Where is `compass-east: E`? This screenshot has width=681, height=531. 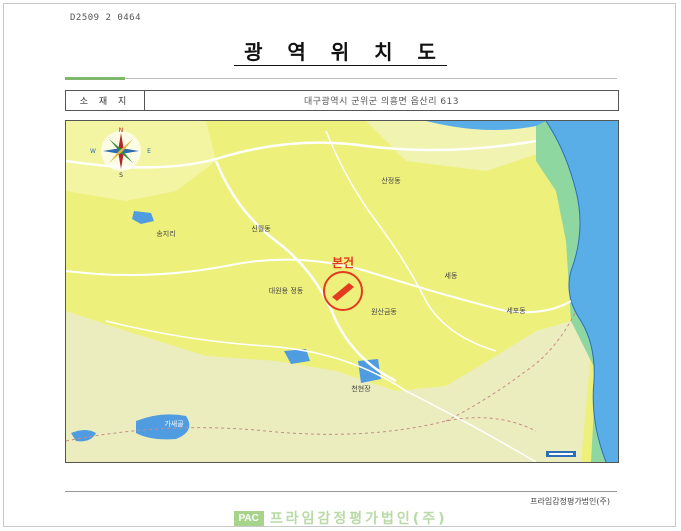
compass-east: E is located at coordinates (149, 151).